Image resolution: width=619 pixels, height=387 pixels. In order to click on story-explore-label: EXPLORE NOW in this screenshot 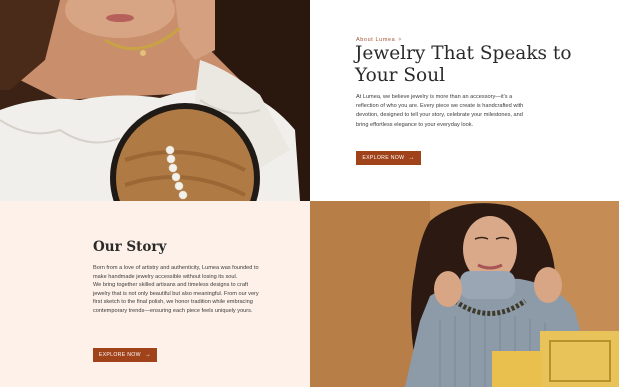, I will do `click(119, 355)`.